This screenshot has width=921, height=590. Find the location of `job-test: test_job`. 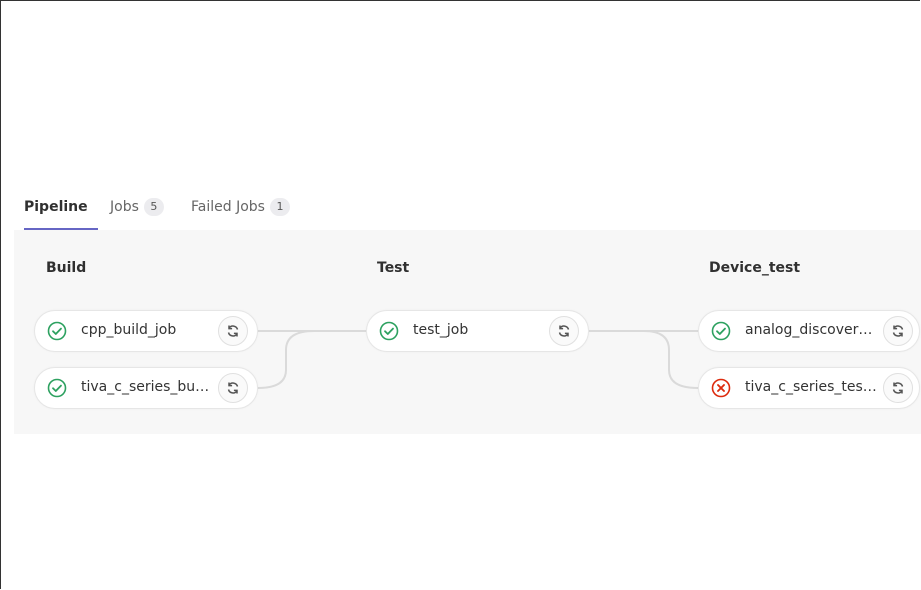

job-test: test_job is located at coordinates (477, 331).